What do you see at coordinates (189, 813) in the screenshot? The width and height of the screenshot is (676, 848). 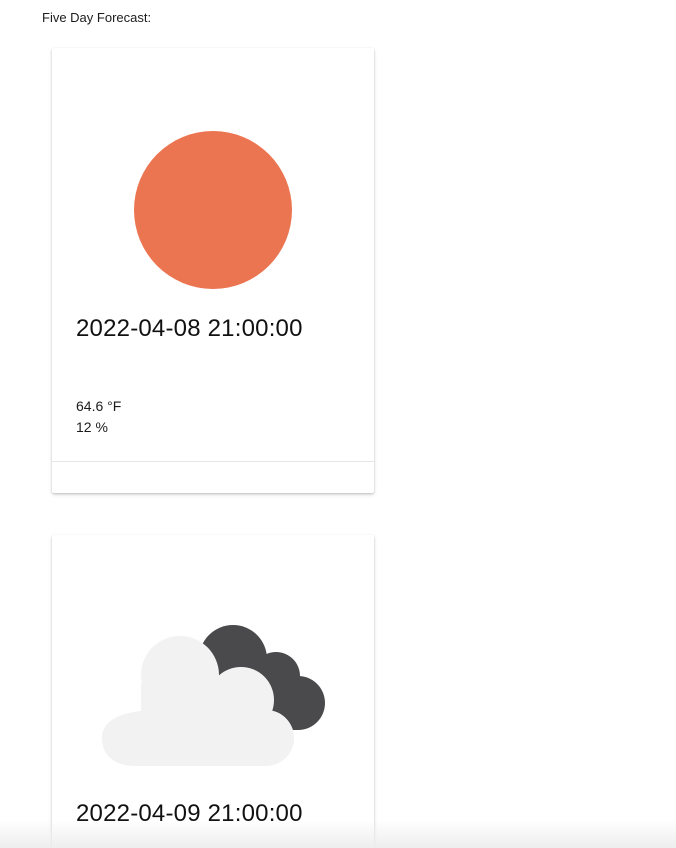 I see `forecast-date: 2022-04-09 21:00:00` at bounding box center [189, 813].